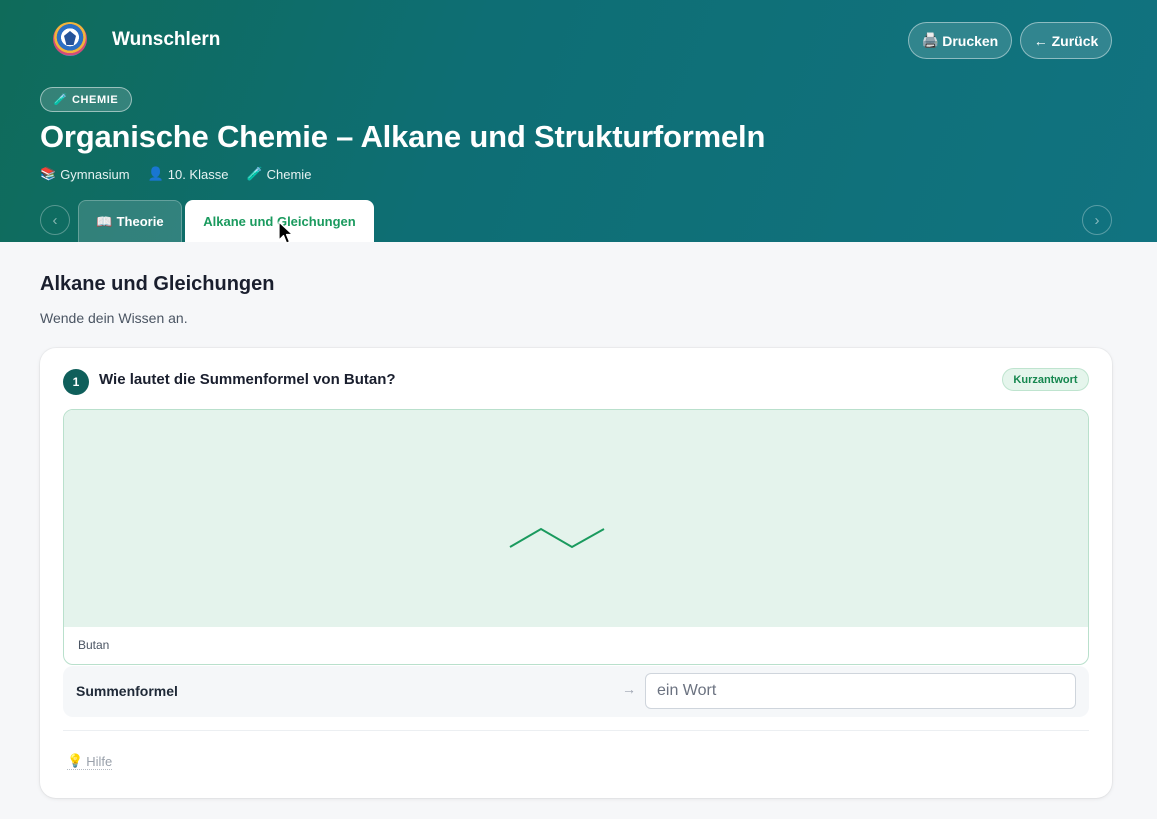  Describe the element at coordinates (157, 284) in the screenshot. I see `section-title: Alkane und Gleichungen` at that location.